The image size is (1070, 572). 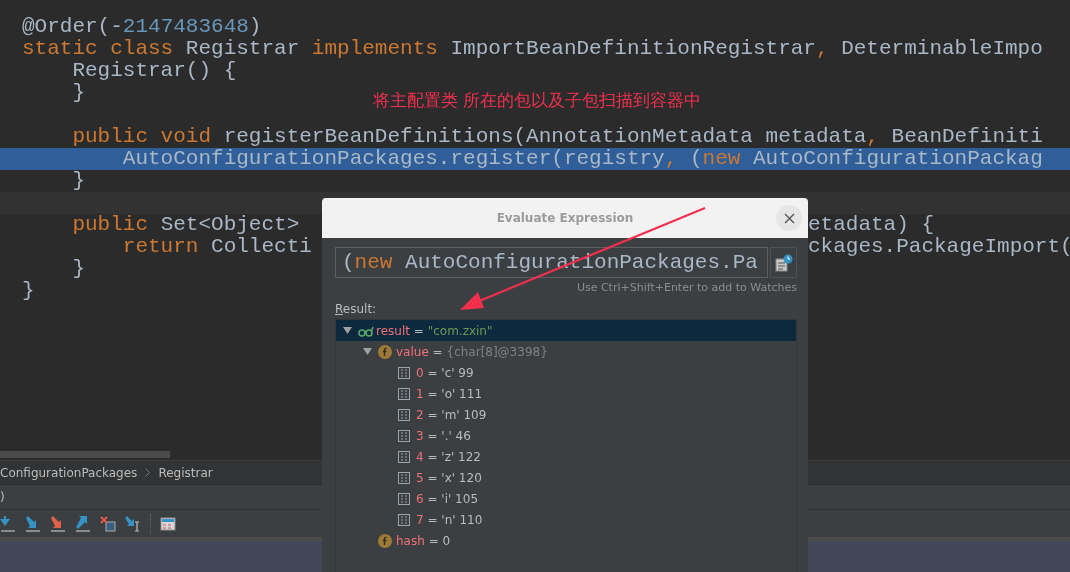 What do you see at coordinates (108, 523) in the screenshot?
I see `cross-window-icon` at bounding box center [108, 523].